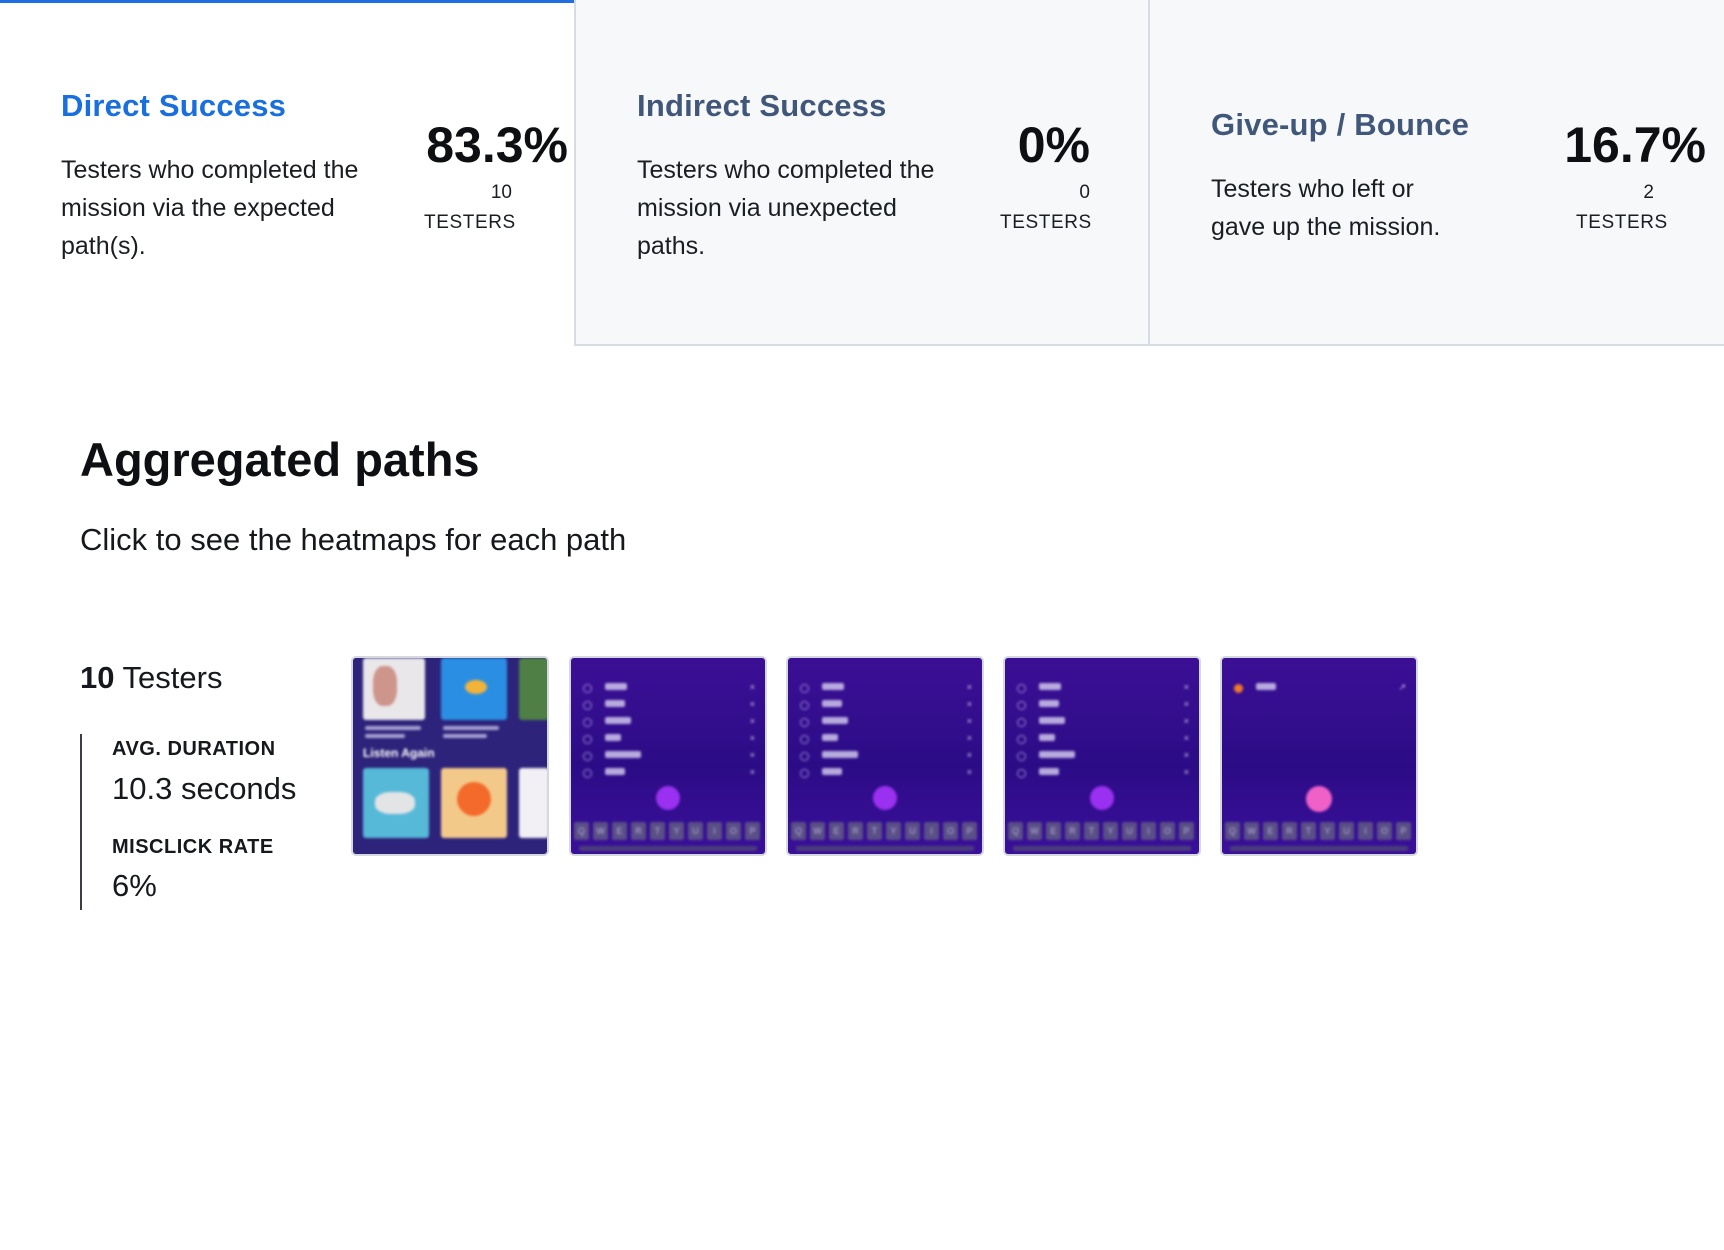  Describe the element at coordinates (204, 788) in the screenshot. I see `avg-duration-value: 10.3 seconds` at that location.